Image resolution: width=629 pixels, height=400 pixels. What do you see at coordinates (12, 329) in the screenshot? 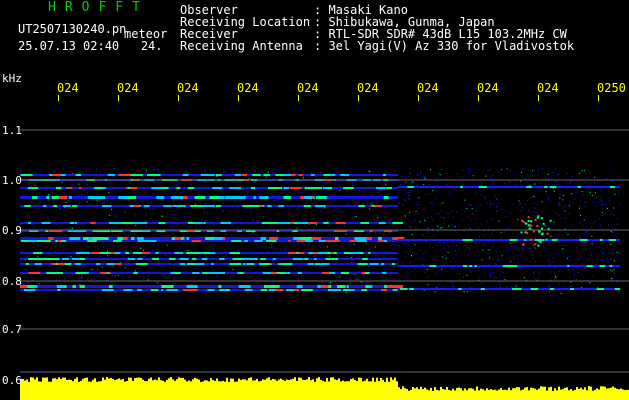
I see `freq-tick-label: 0.7` at bounding box center [12, 329].